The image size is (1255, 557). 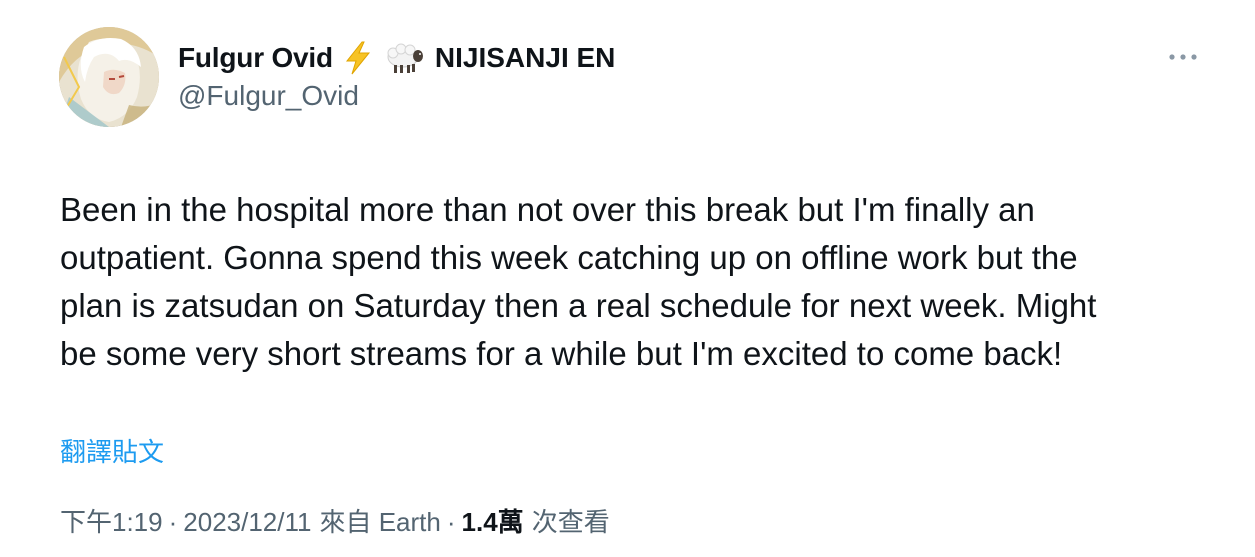 I want to click on tweet-date: 2023/12/11, so click(x=247, y=522).